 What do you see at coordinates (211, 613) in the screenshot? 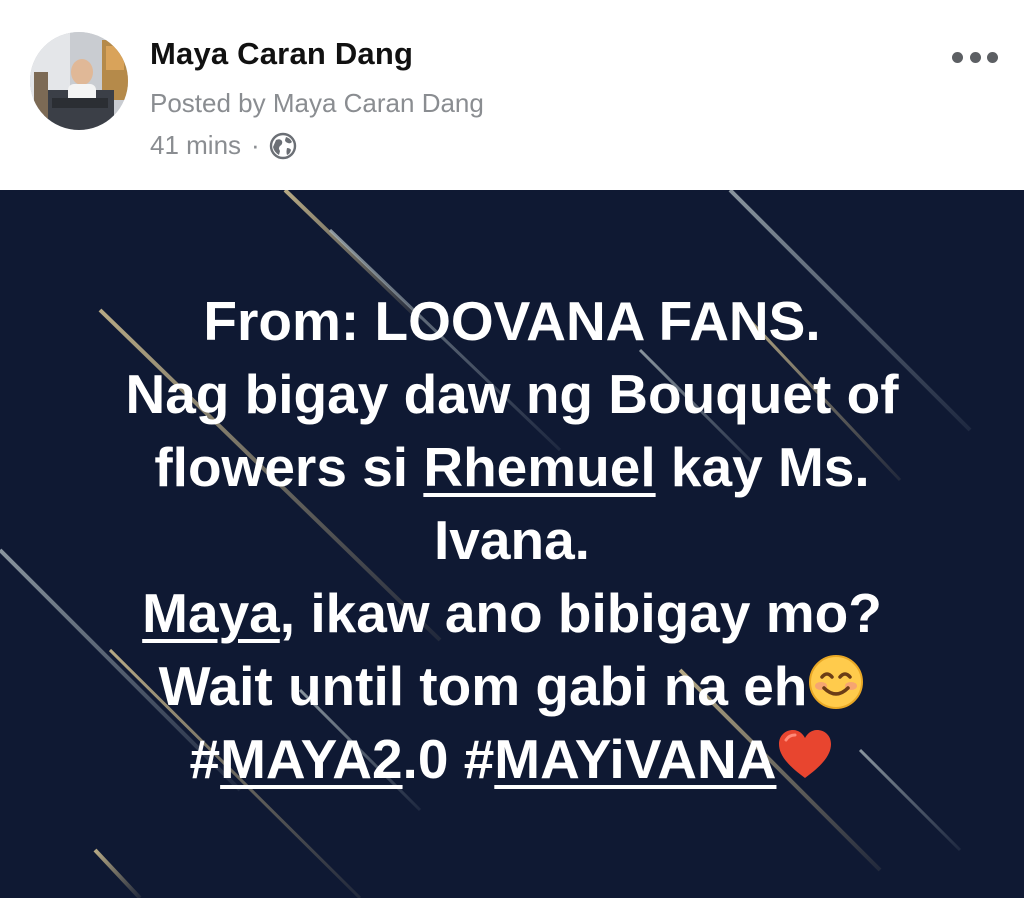
I see `tag-maya: Maya` at bounding box center [211, 613].